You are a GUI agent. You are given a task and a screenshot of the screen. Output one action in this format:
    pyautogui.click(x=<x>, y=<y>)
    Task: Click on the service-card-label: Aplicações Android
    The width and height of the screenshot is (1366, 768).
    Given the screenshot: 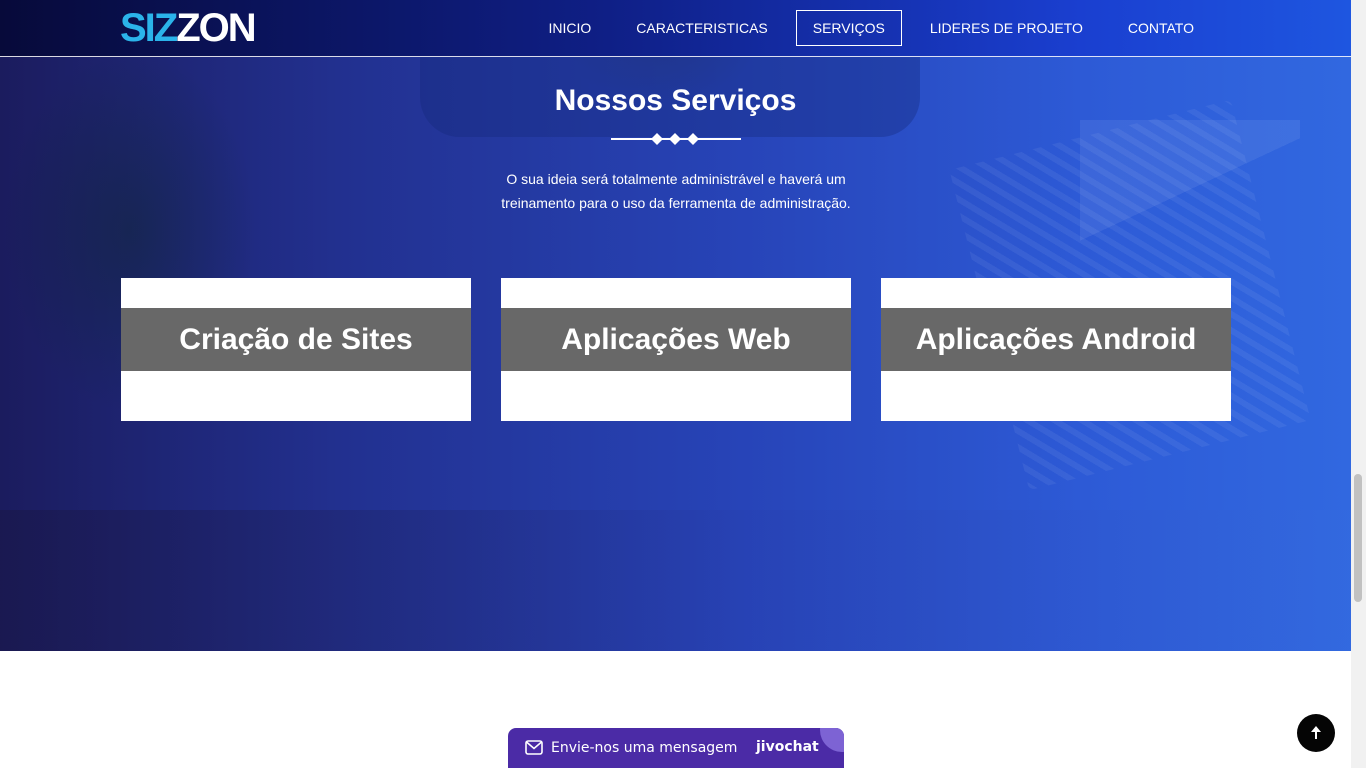 What is the action you would take?
    pyautogui.click(x=1056, y=339)
    